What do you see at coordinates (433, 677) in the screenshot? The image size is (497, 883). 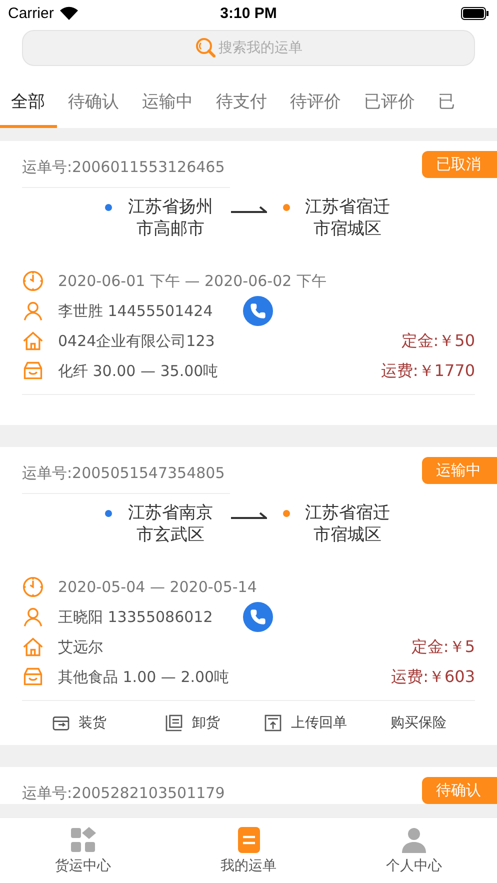 I see `freight-amount: 运费:￥603` at bounding box center [433, 677].